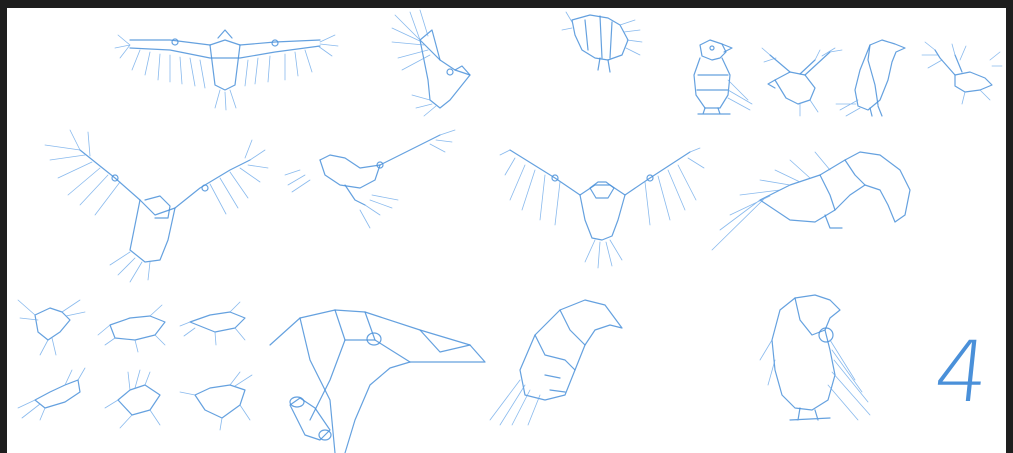 This screenshot has width=1013, height=453. I want to click on bird-perched-leaning, so click(556, 362).